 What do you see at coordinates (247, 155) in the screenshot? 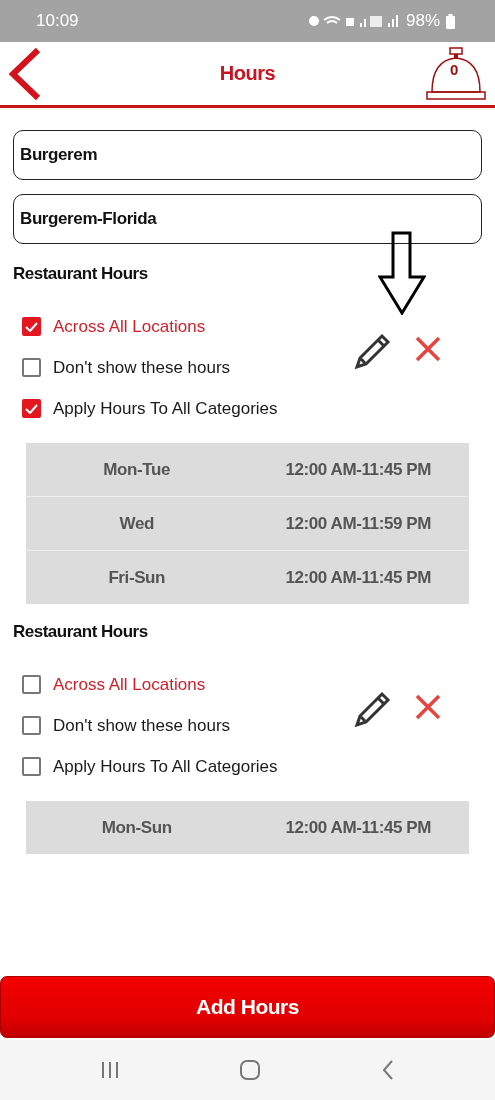
I see `text-field: Burgerem` at bounding box center [247, 155].